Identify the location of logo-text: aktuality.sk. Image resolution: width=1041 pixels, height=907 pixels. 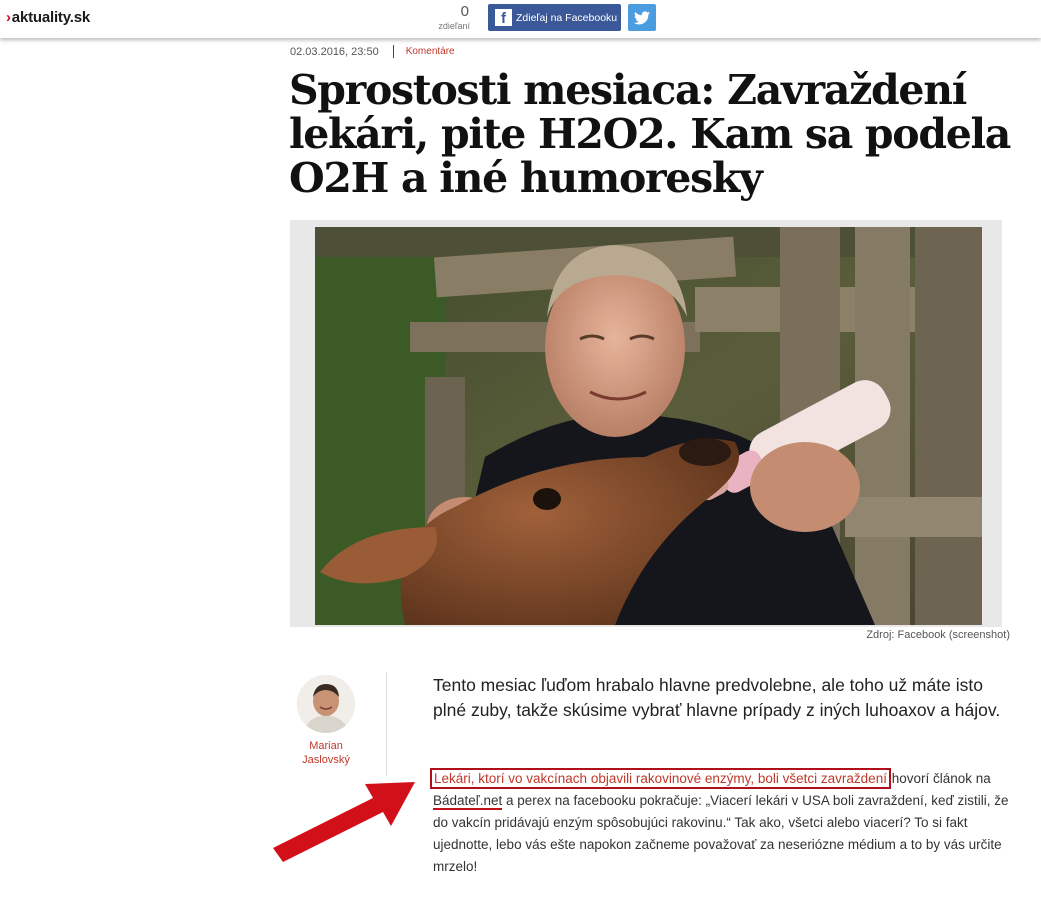
(50, 17).